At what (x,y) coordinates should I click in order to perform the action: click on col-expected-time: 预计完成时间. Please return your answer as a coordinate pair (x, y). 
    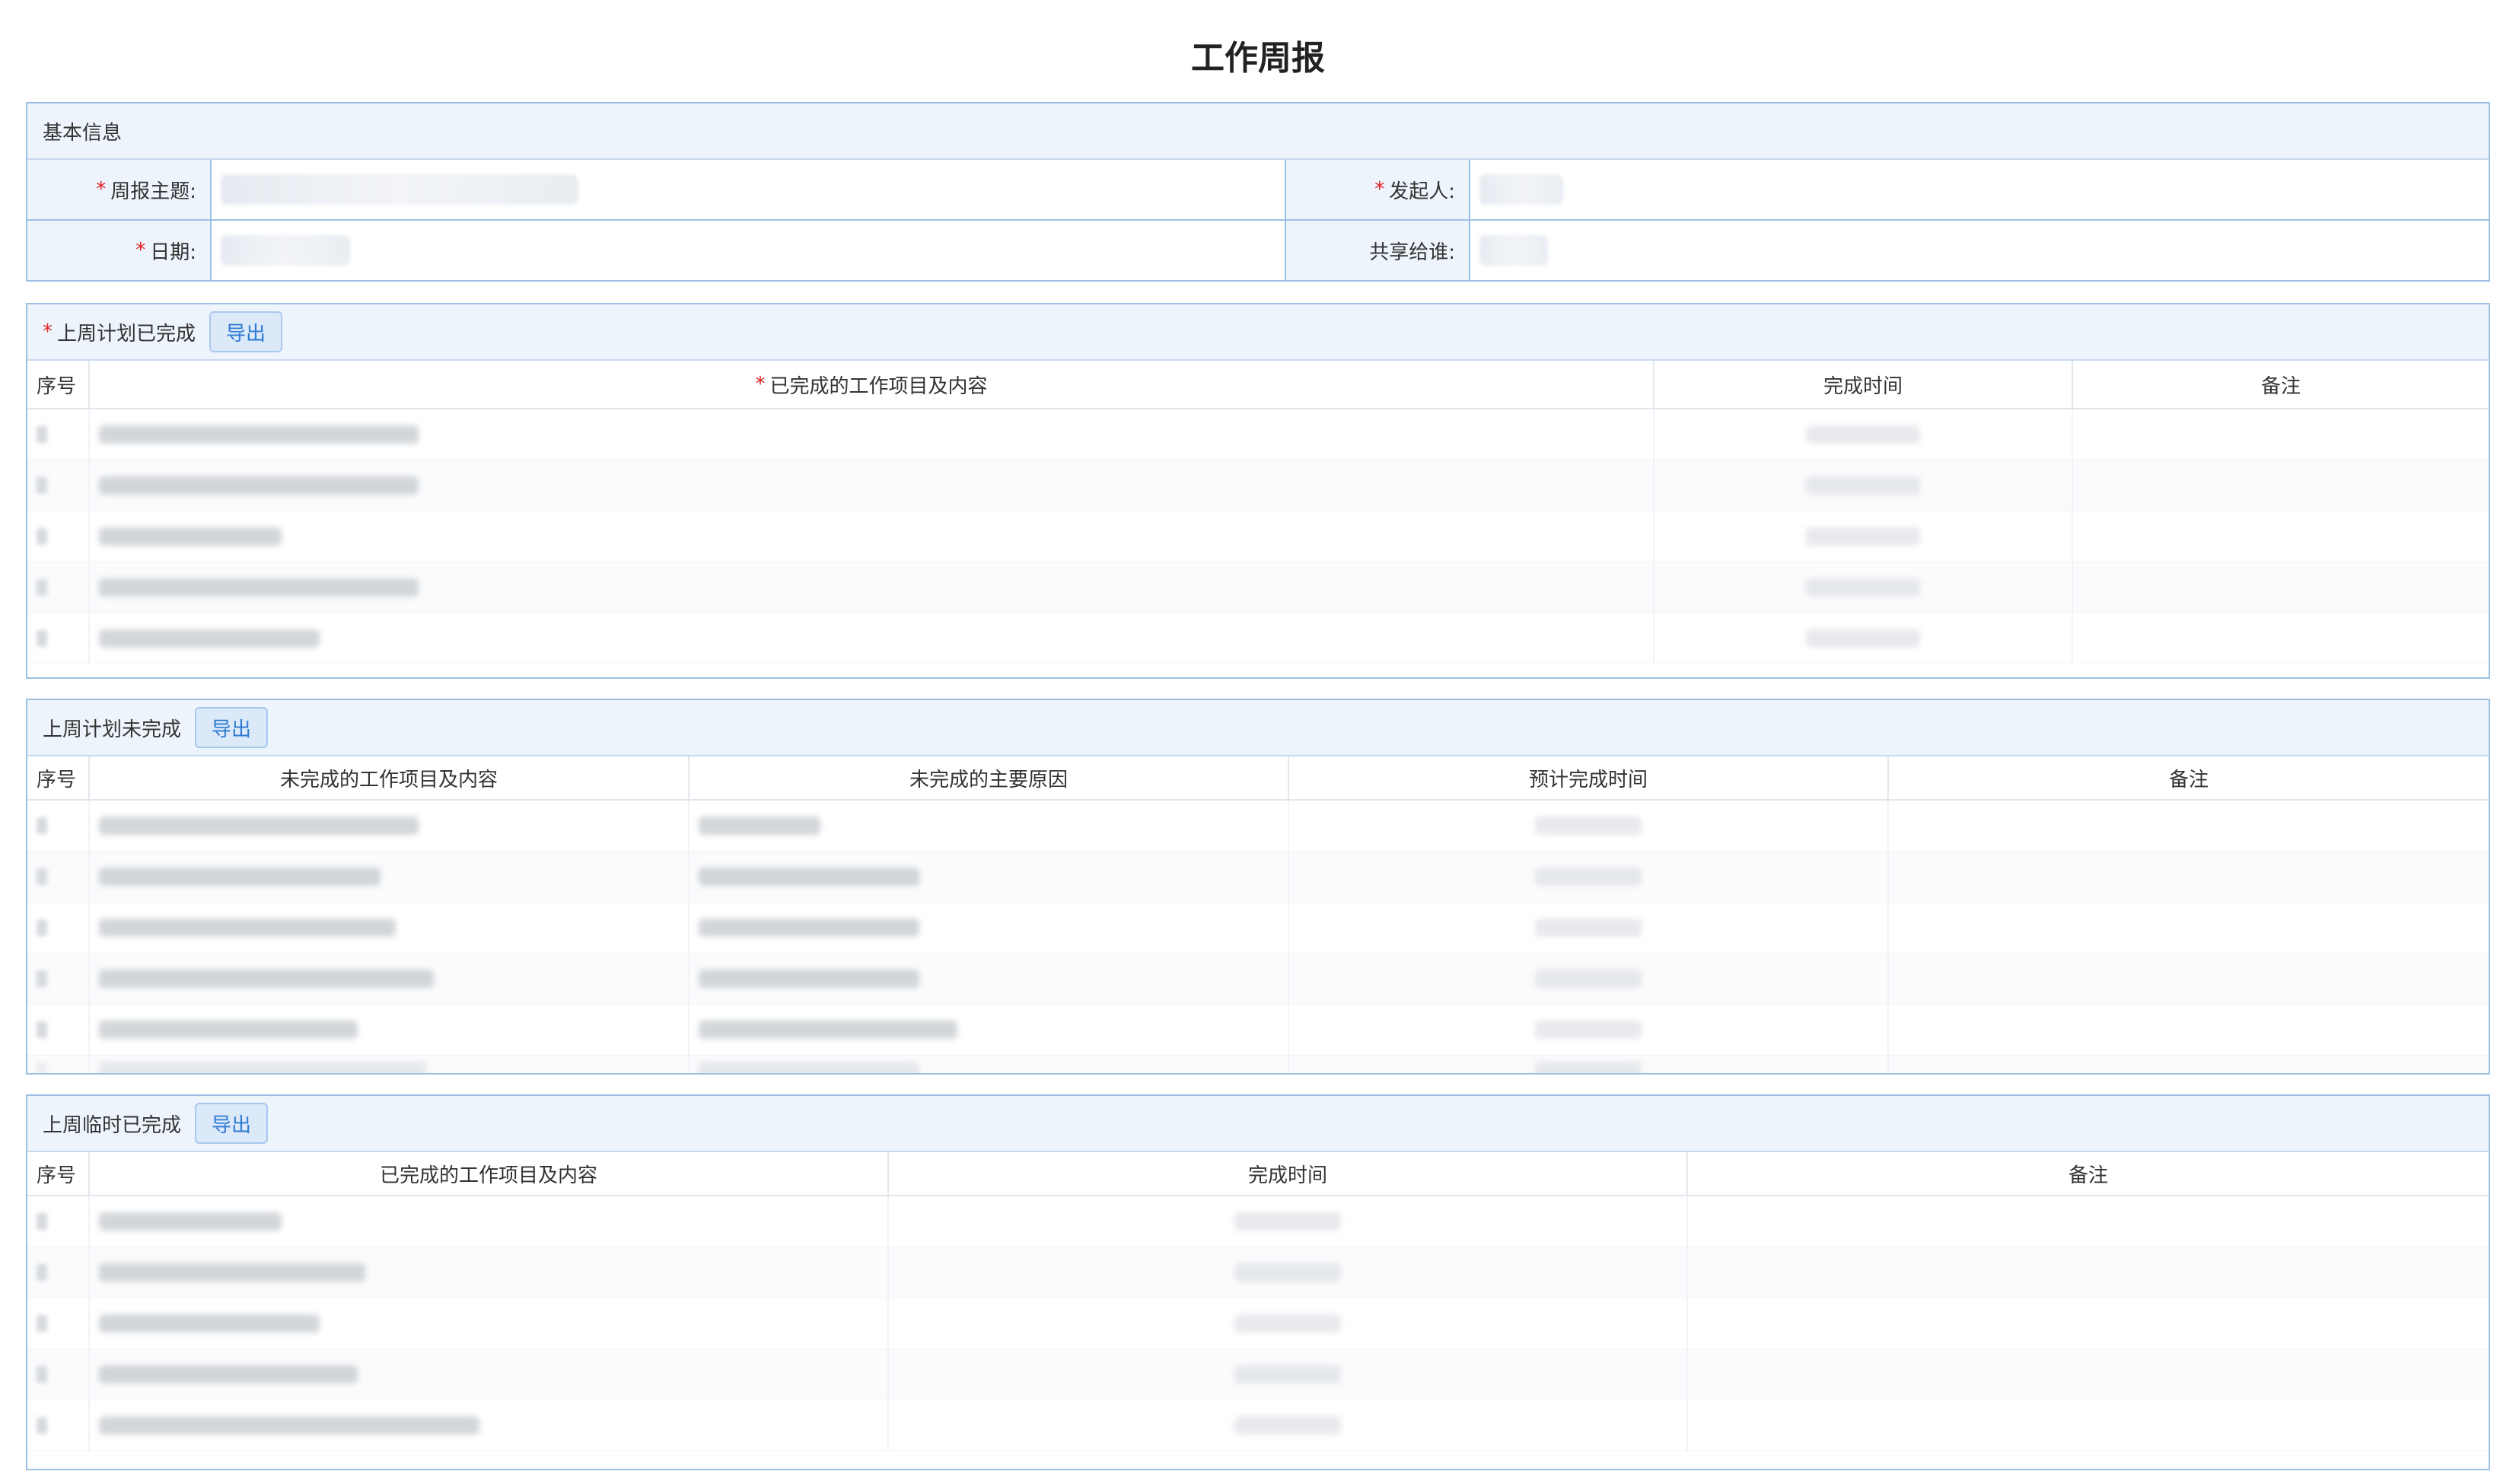
    Looking at the image, I should click on (1589, 777).